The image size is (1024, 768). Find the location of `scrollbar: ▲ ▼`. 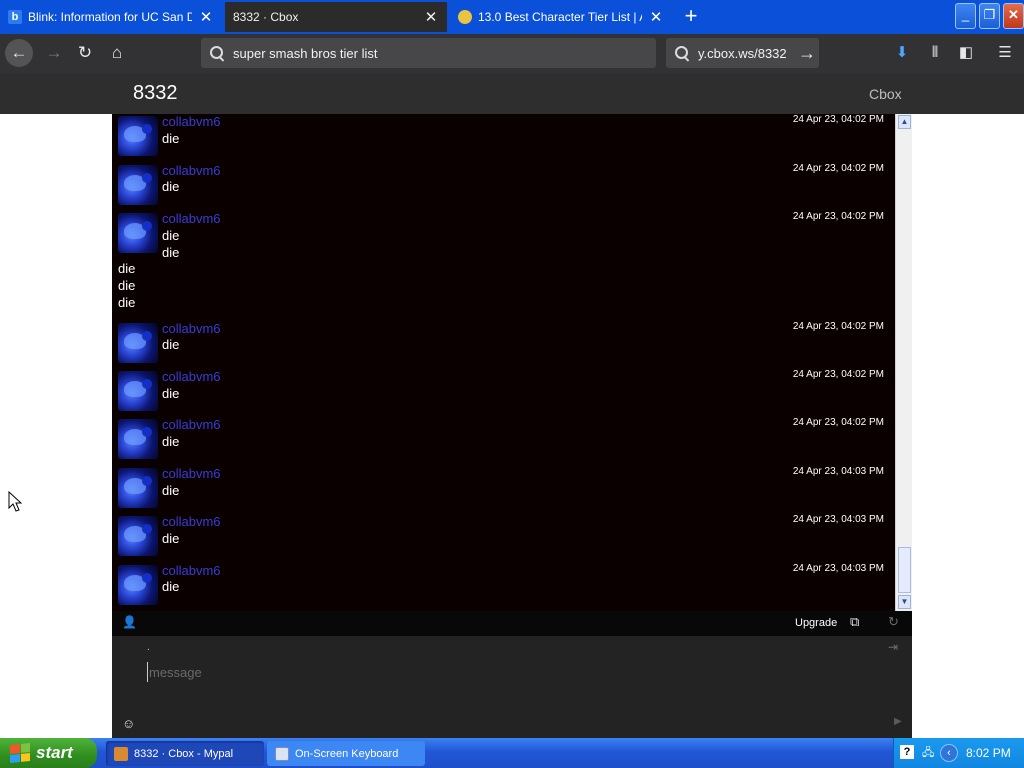

scrollbar: ▲ ▼ is located at coordinates (903, 362).